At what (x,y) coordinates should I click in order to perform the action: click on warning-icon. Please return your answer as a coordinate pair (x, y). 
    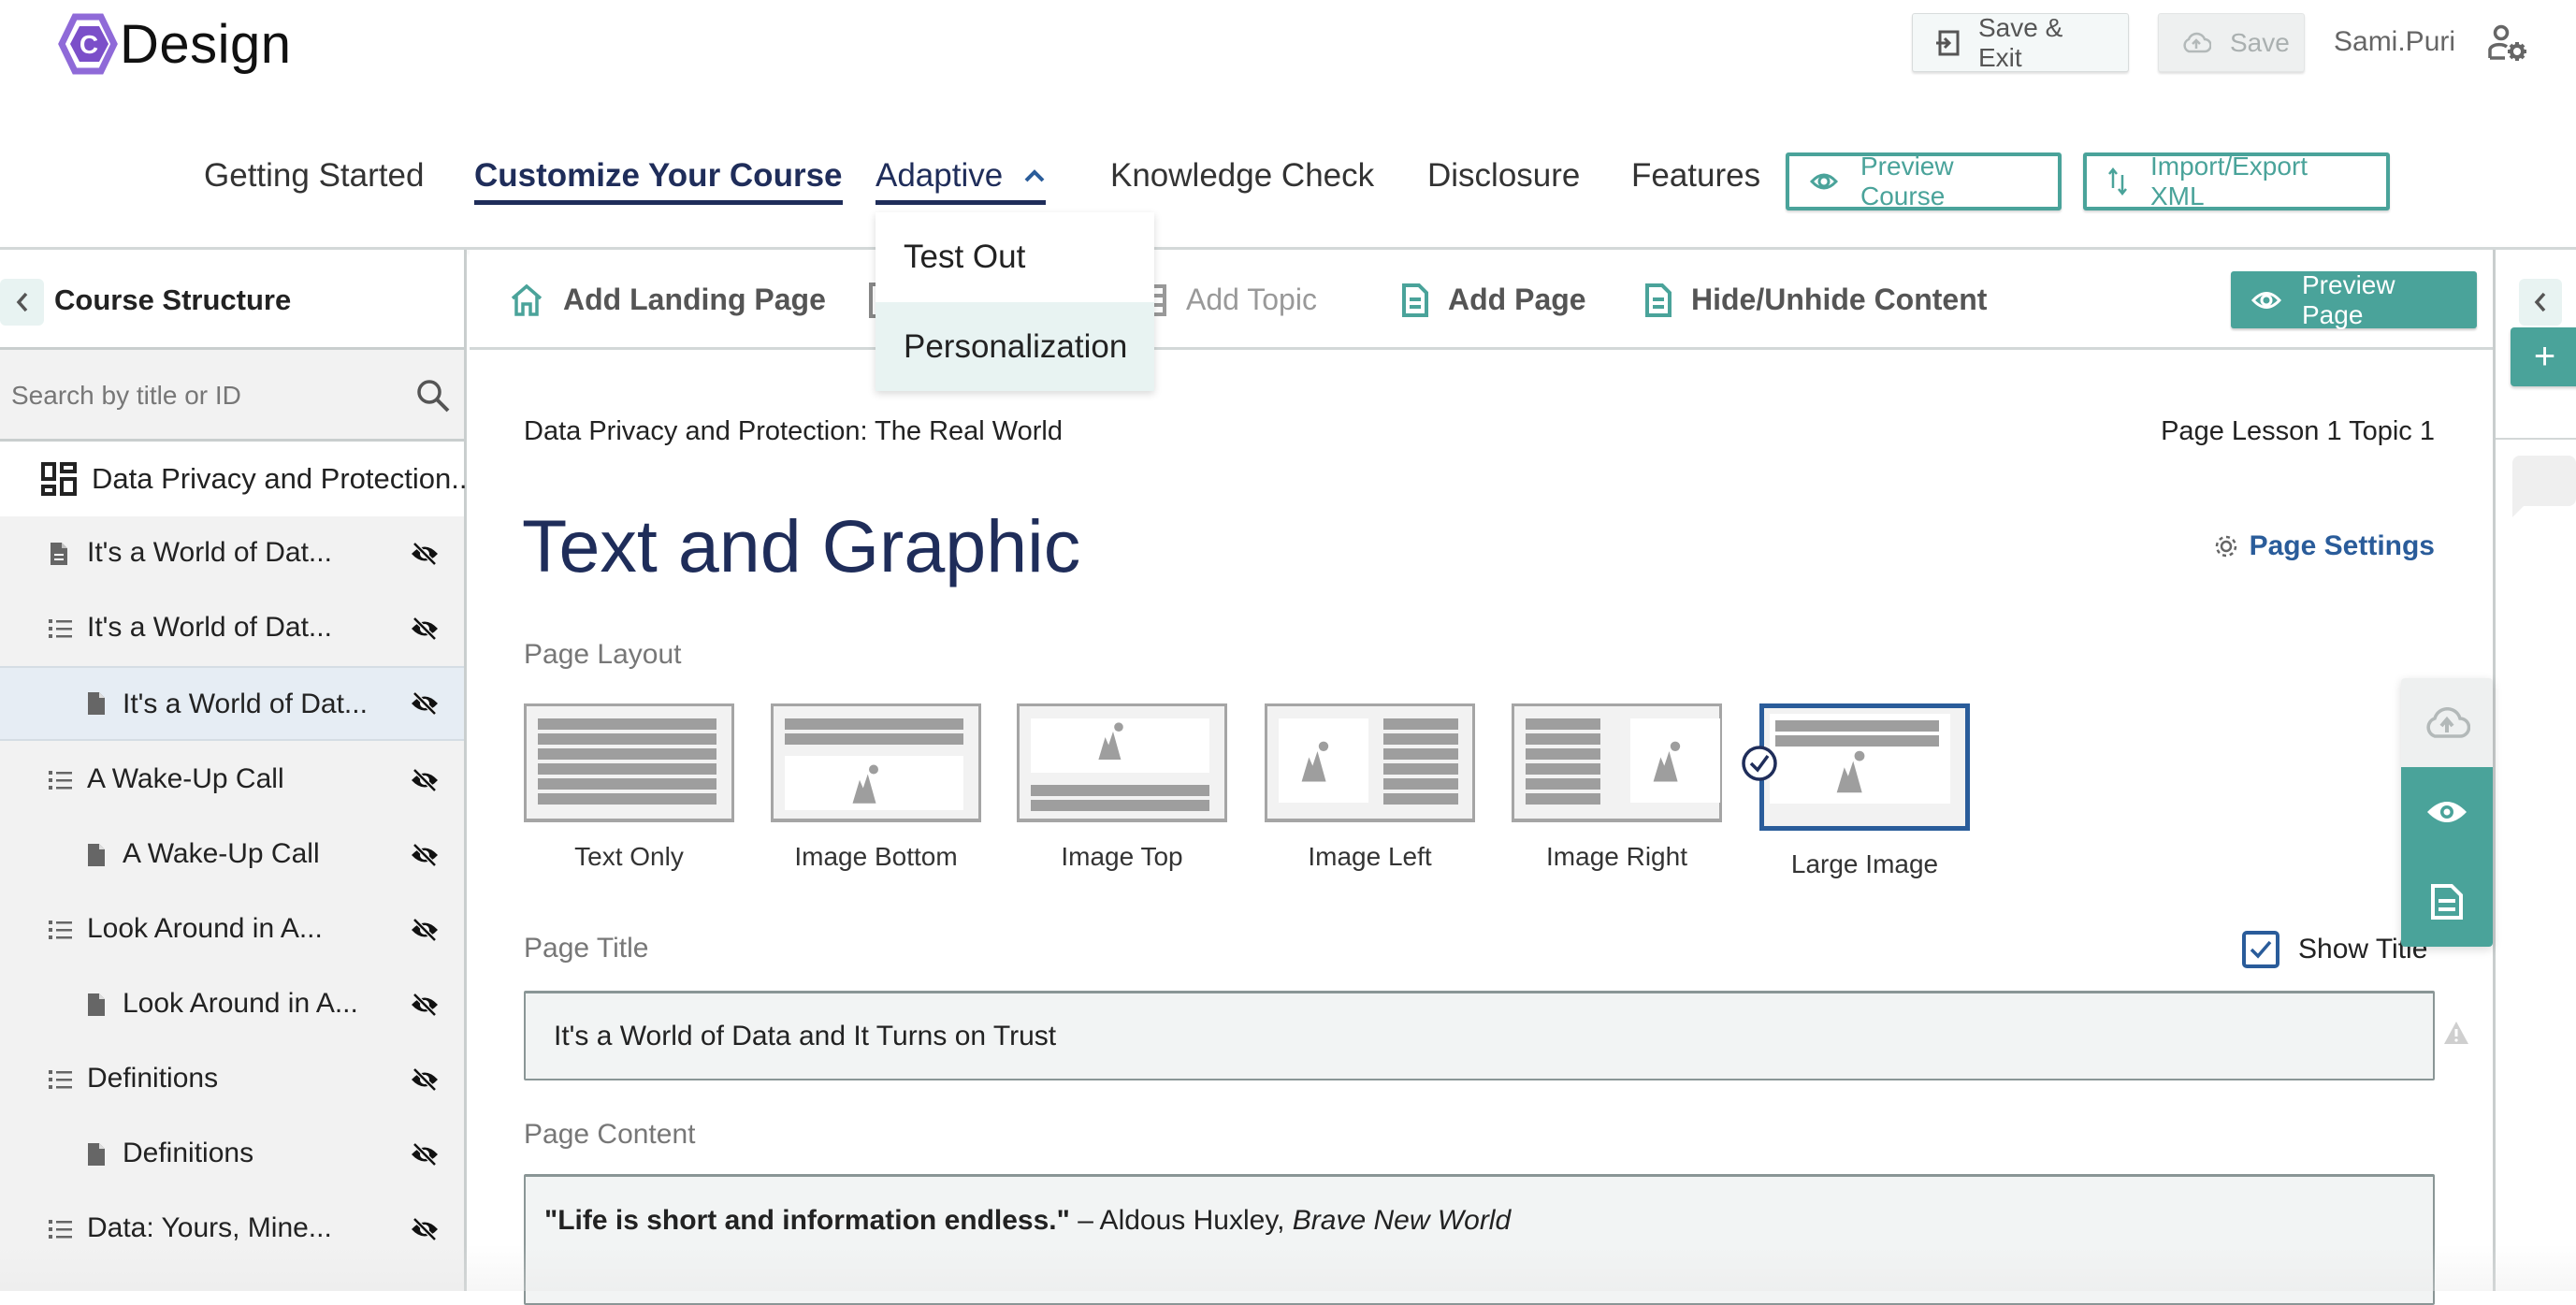
    Looking at the image, I should click on (2456, 1033).